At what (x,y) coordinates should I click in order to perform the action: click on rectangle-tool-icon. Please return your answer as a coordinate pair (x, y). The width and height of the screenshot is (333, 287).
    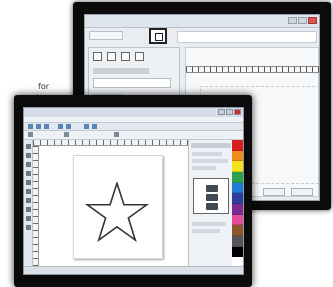
    Looking at the image, I should click on (28, 191).